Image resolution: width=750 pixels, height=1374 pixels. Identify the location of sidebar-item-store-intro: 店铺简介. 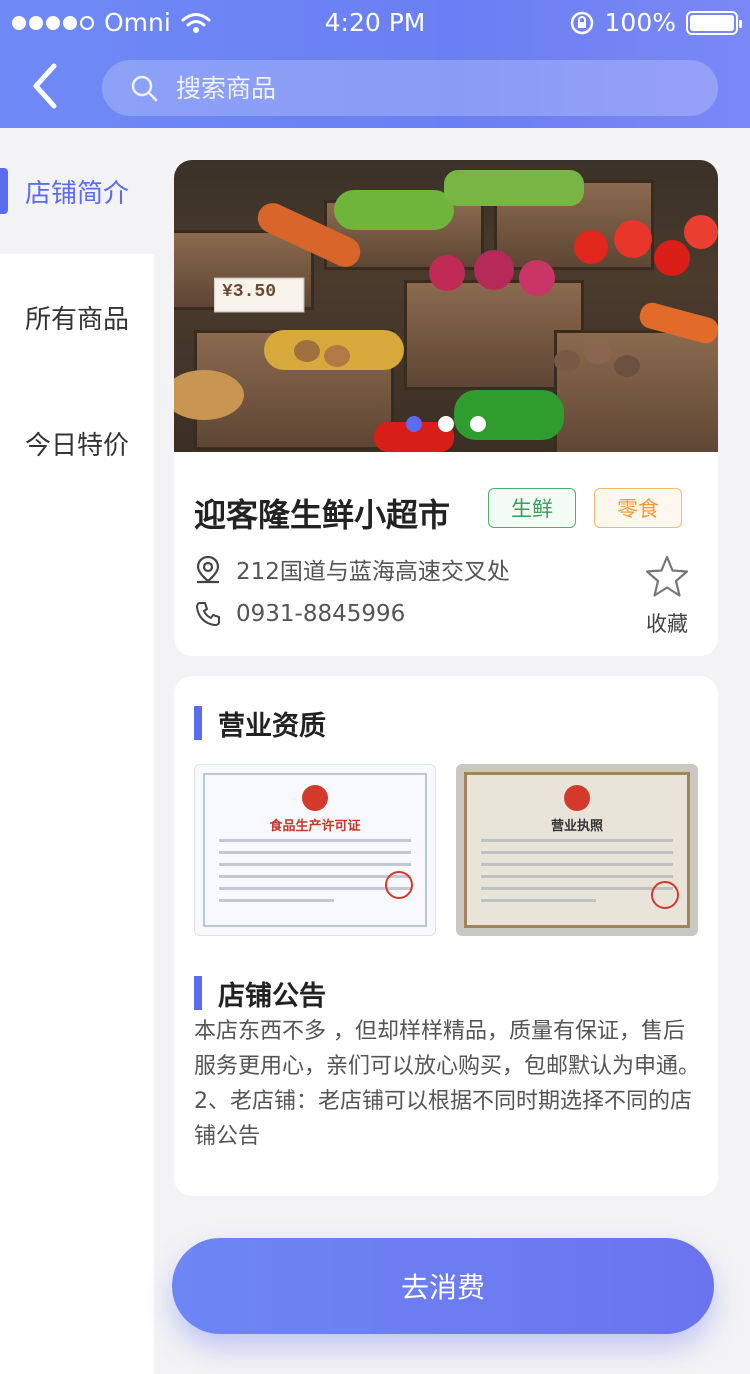
(77, 191).